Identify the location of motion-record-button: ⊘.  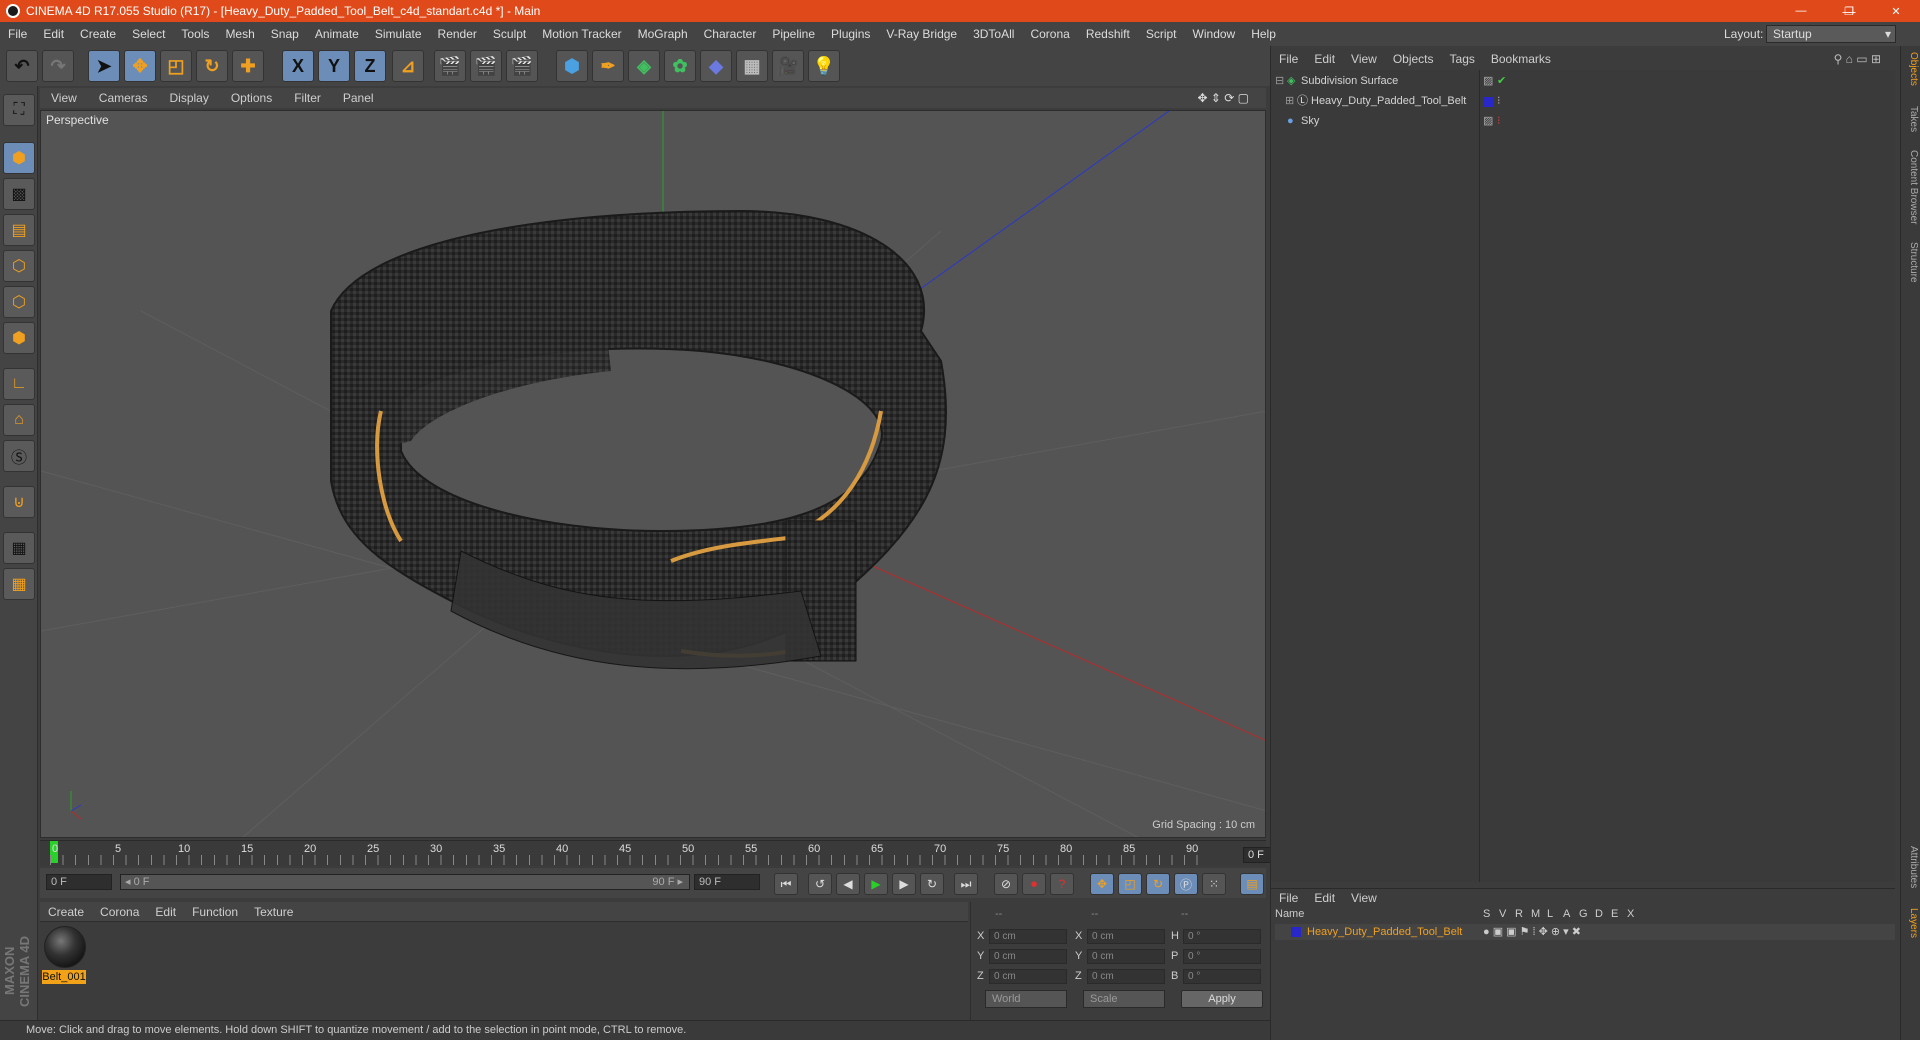
(1006, 884).